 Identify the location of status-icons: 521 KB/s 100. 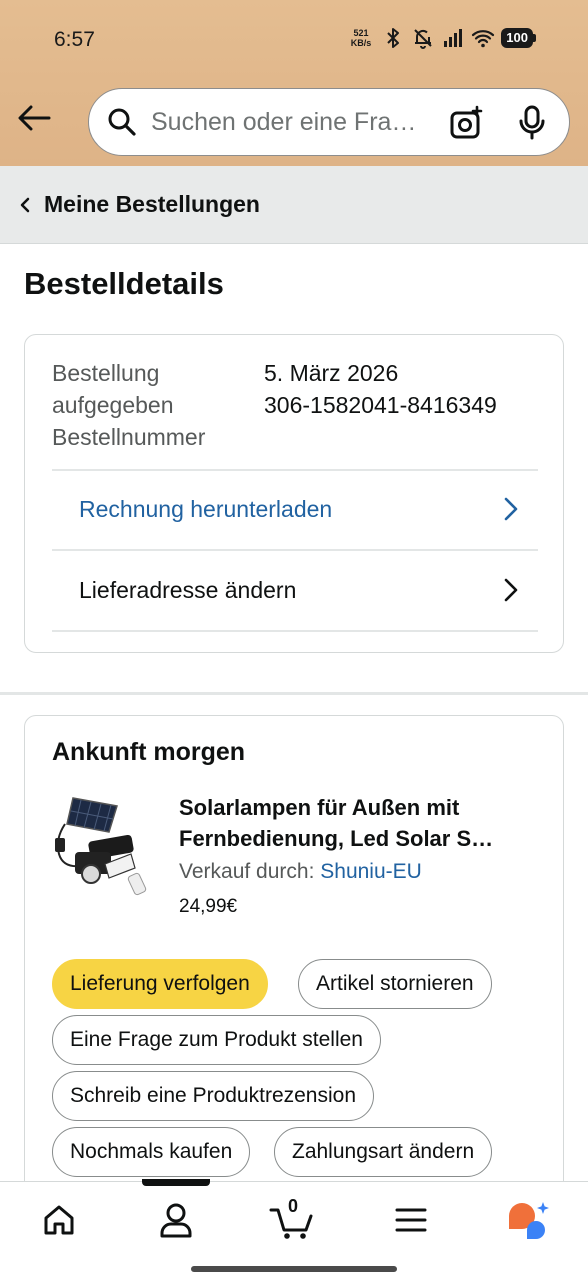
(443, 38).